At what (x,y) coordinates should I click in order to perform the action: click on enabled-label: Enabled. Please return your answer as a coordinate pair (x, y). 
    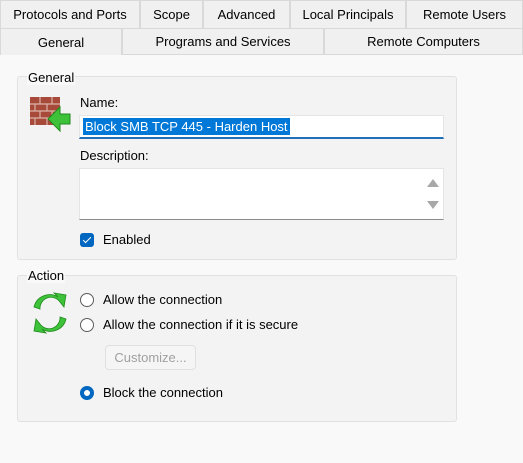
    Looking at the image, I should click on (127, 239).